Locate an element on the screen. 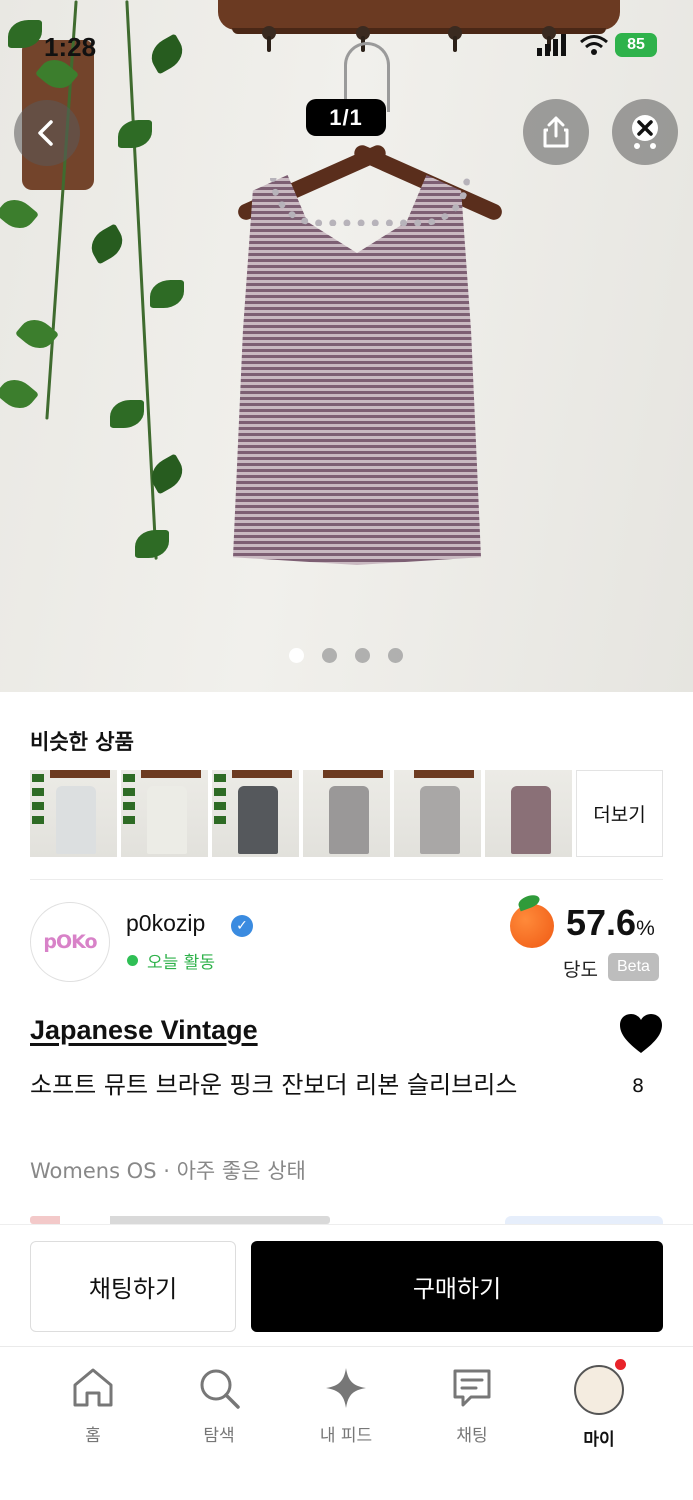 The width and height of the screenshot is (693, 1500). divider is located at coordinates (346, 879).